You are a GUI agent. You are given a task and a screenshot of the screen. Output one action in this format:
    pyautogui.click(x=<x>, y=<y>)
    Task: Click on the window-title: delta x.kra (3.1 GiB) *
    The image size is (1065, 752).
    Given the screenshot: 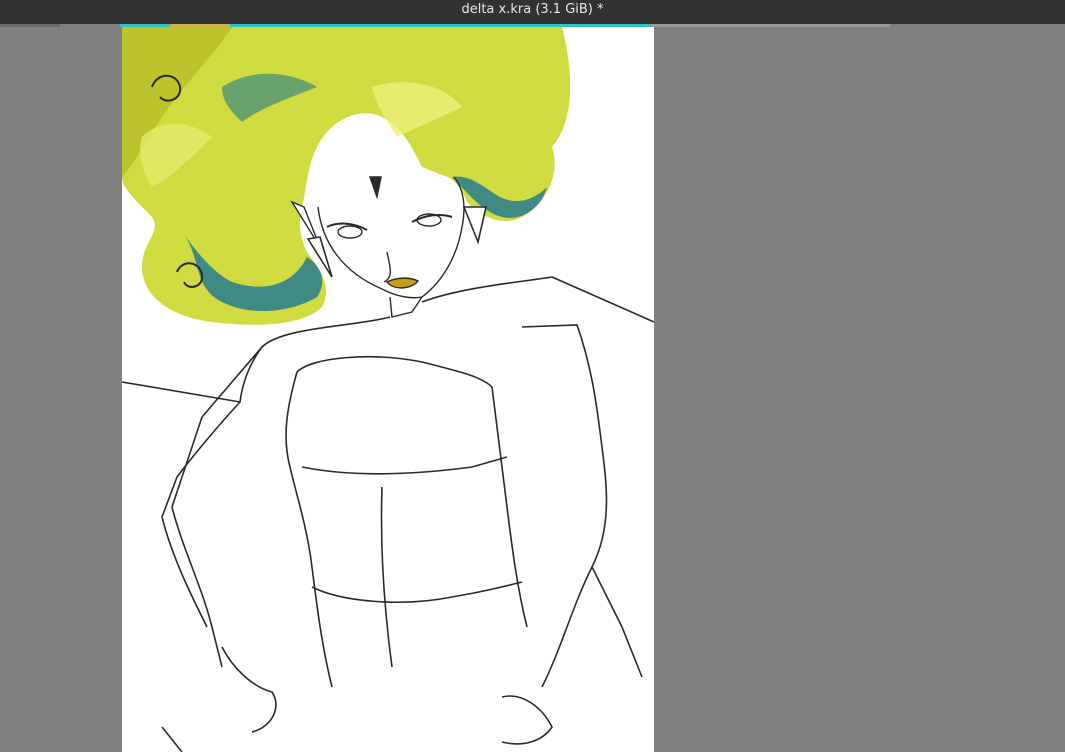 What is the action you would take?
    pyautogui.click(x=532, y=9)
    